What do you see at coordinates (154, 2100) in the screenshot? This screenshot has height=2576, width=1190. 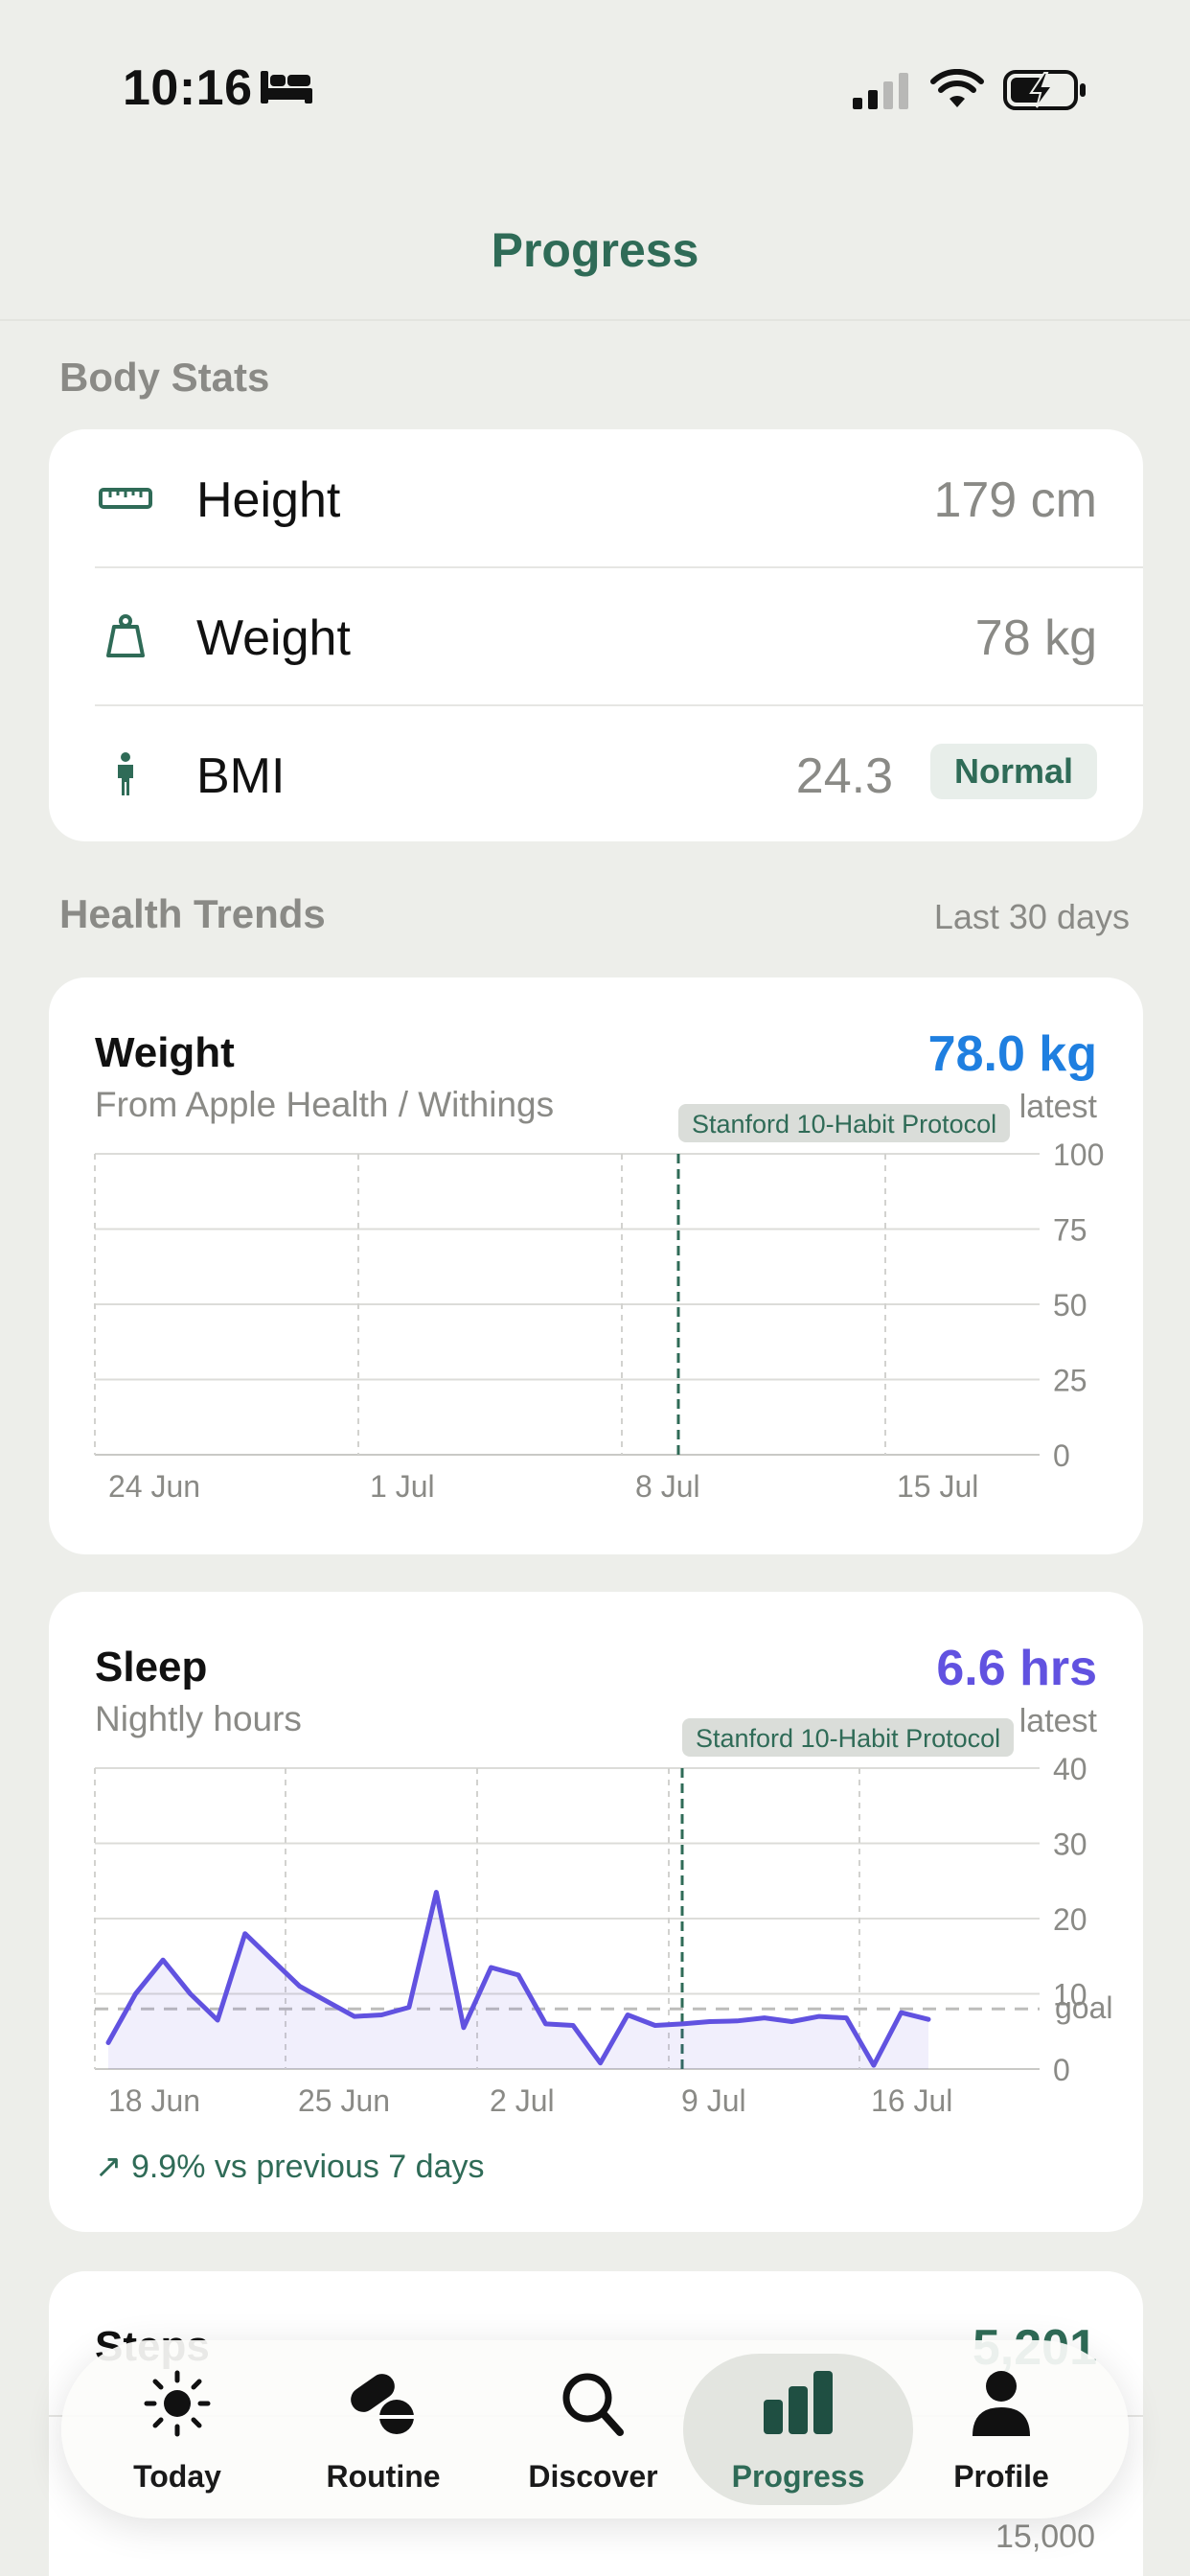 I see `x-tick-label: 18 Jun` at bounding box center [154, 2100].